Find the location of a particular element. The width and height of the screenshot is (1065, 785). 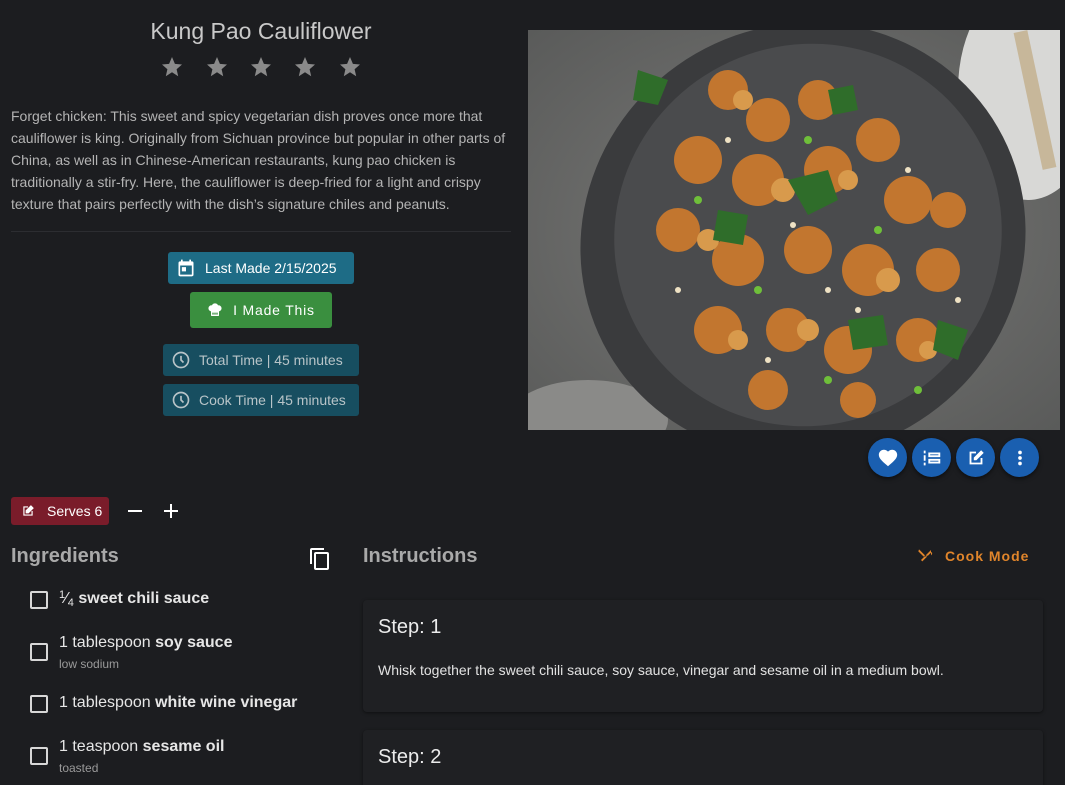

divider is located at coordinates (261, 231).